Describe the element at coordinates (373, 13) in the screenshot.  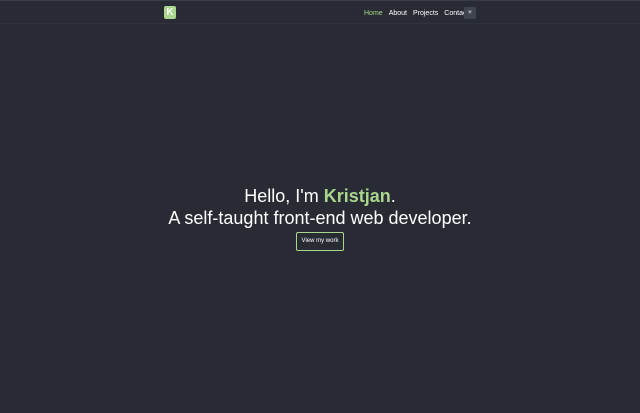
I see `nav-link-home: Home` at that location.